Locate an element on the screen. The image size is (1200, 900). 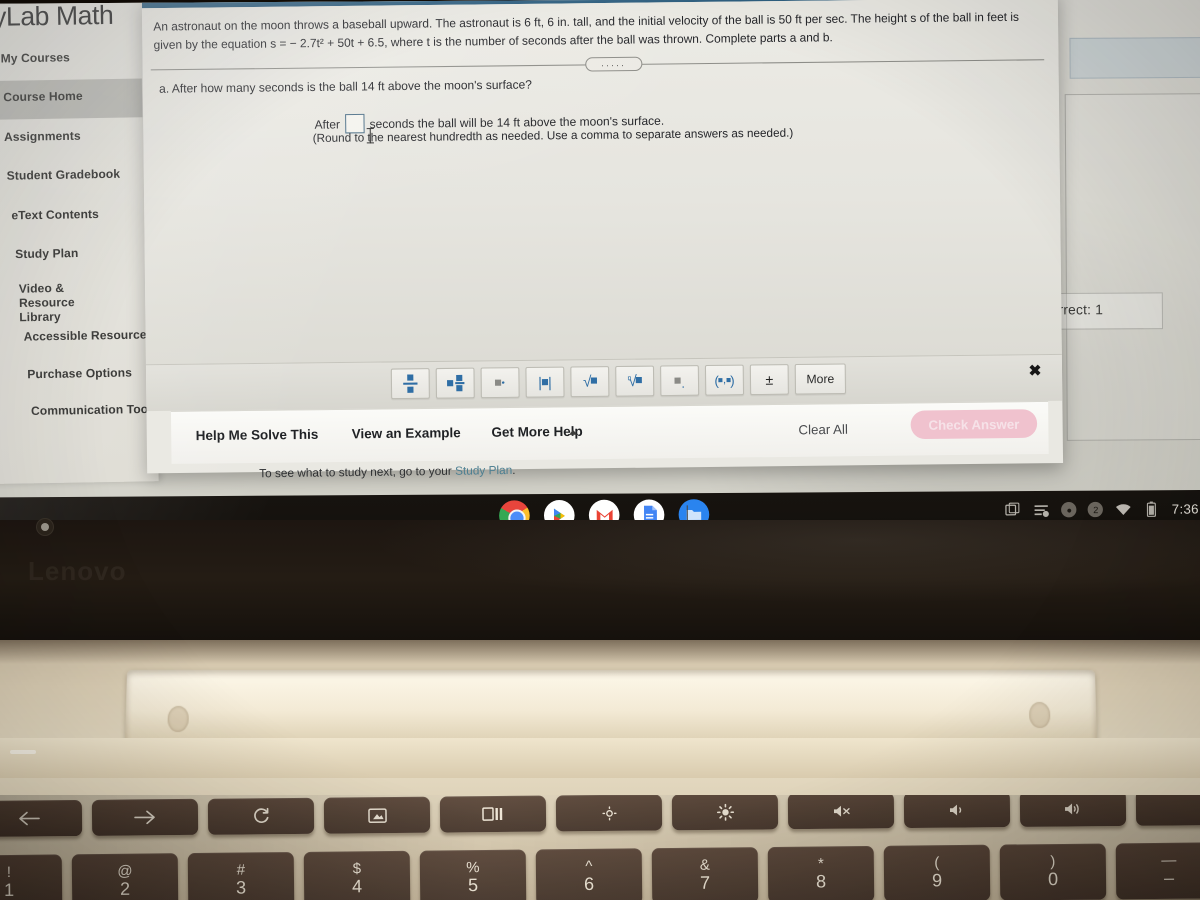
screen-bezel: Lenovo is located at coordinates (600, 584).